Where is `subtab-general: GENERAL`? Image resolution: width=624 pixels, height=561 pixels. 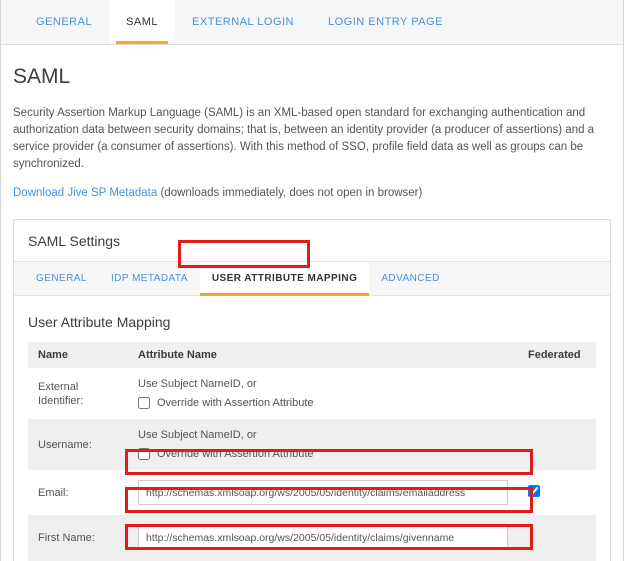 subtab-general: GENERAL is located at coordinates (61, 278).